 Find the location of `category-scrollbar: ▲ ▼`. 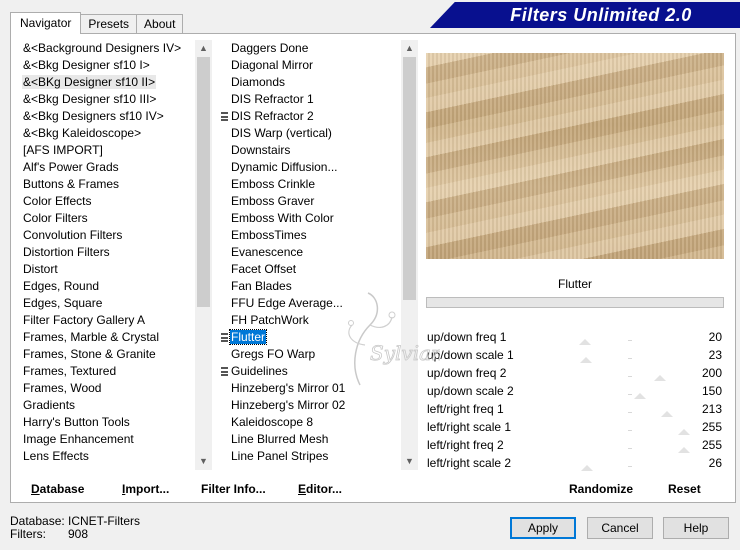

category-scrollbar: ▲ ▼ is located at coordinates (203, 255).